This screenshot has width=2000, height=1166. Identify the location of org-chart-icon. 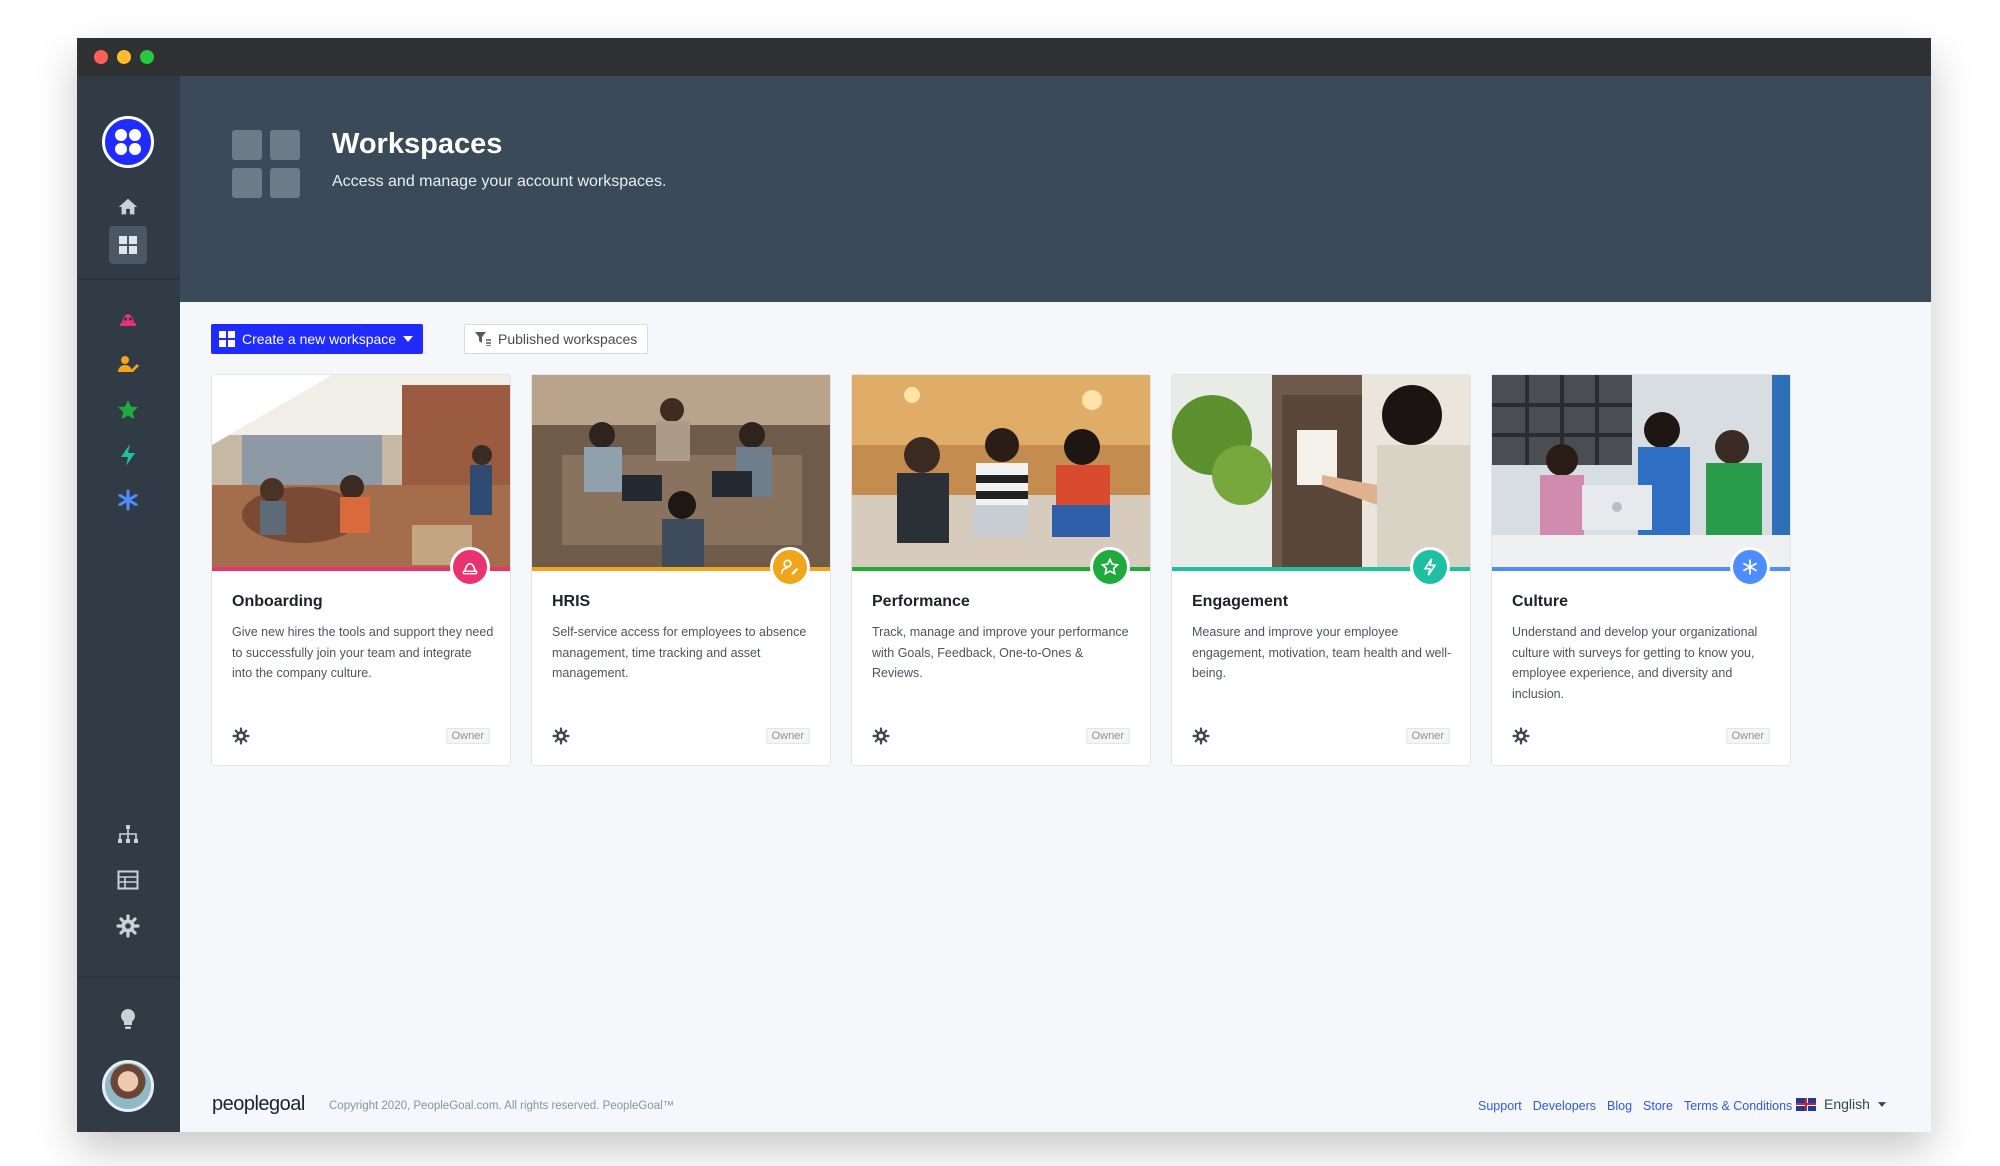
(128, 834).